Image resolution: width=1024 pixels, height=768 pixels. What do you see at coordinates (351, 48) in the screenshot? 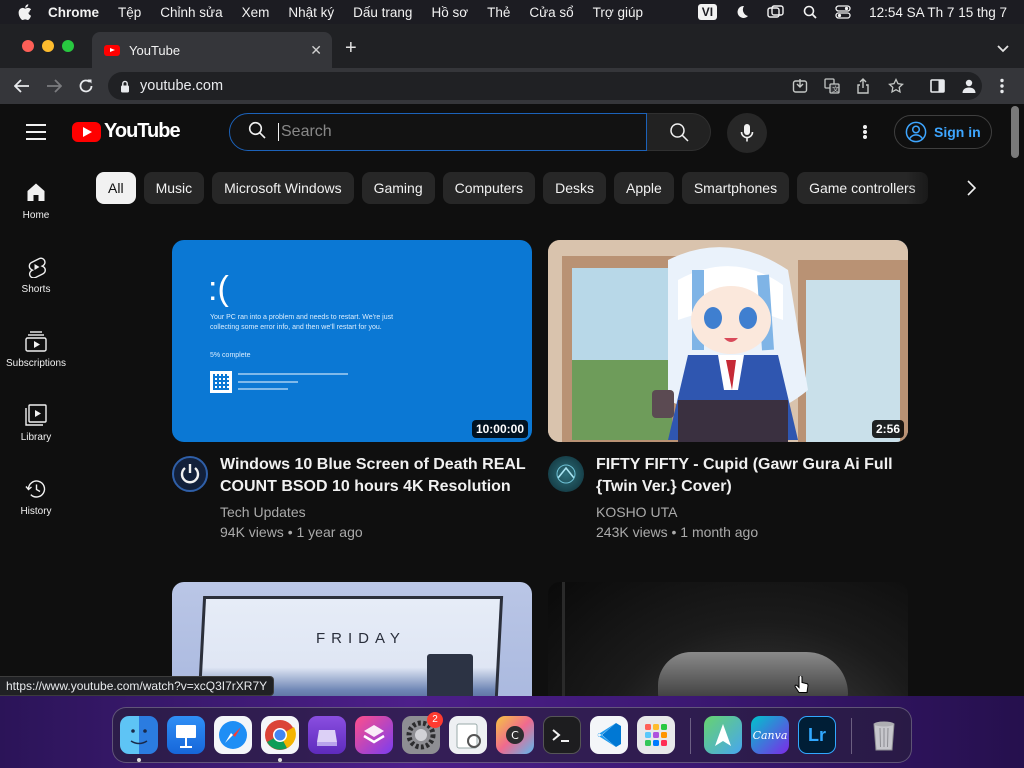
I see `new-tab-plus-icon: +` at bounding box center [351, 48].